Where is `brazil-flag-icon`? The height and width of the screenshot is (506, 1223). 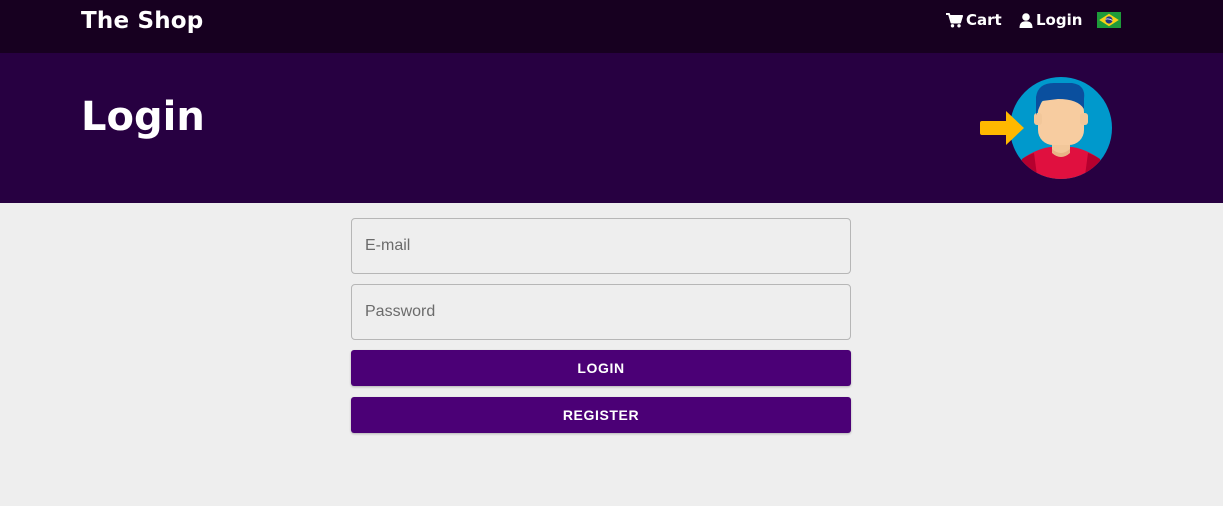 brazil-flag-icon is located at coordinates (1109, 20).